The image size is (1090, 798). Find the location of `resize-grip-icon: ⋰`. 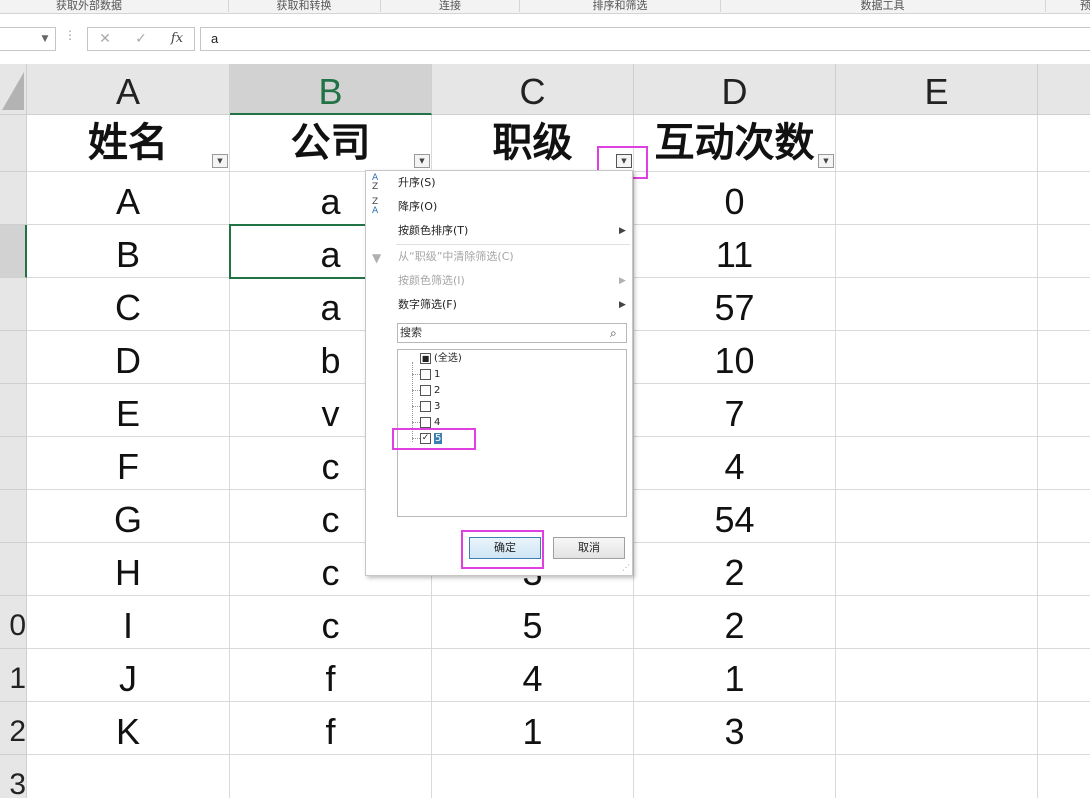

resize-grip-icon: ⋰ is located at coordinates (626, 567).